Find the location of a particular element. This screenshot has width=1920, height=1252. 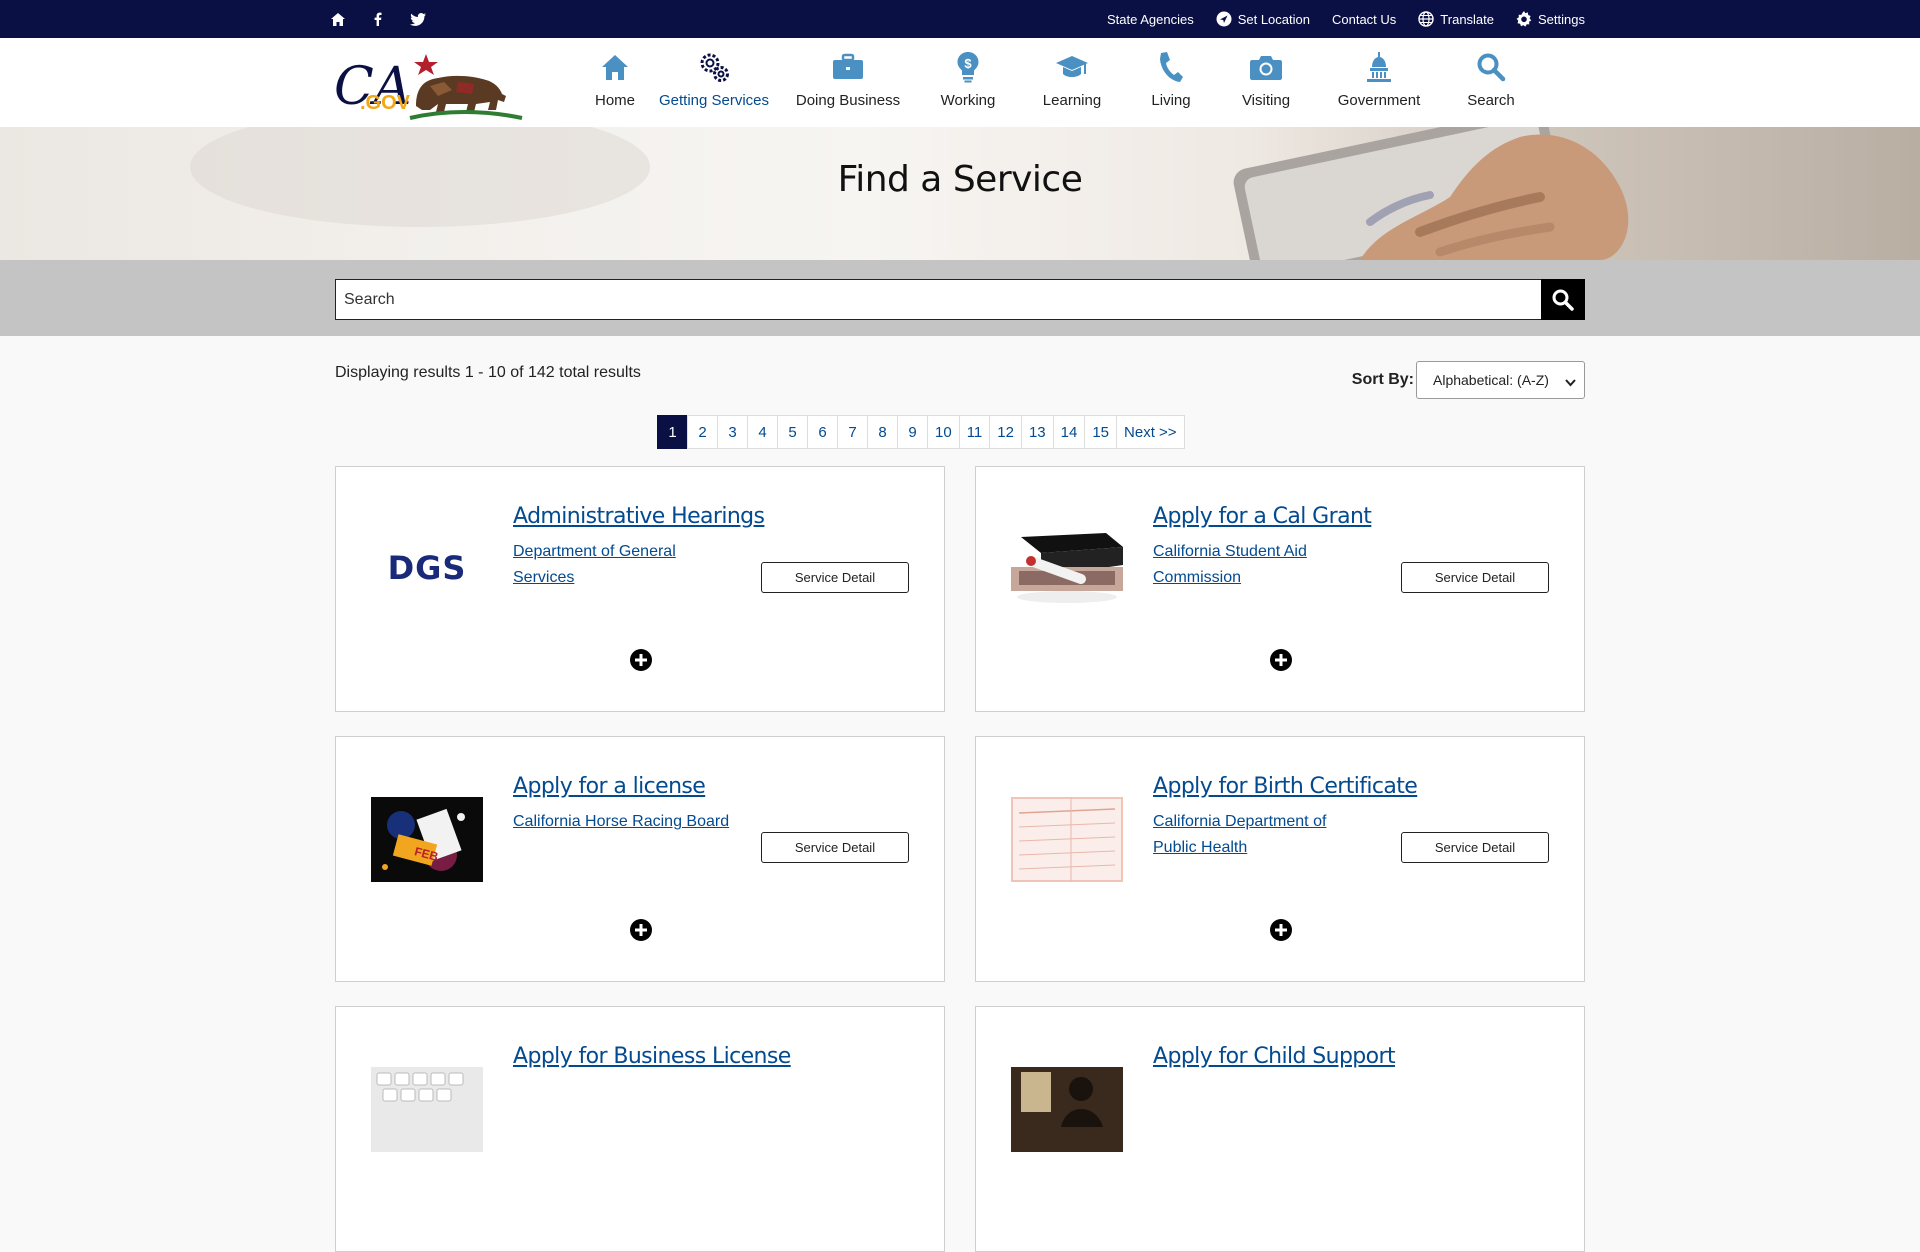

ca-gov-logo: CA .GOV is located at coordinates (429, 83).